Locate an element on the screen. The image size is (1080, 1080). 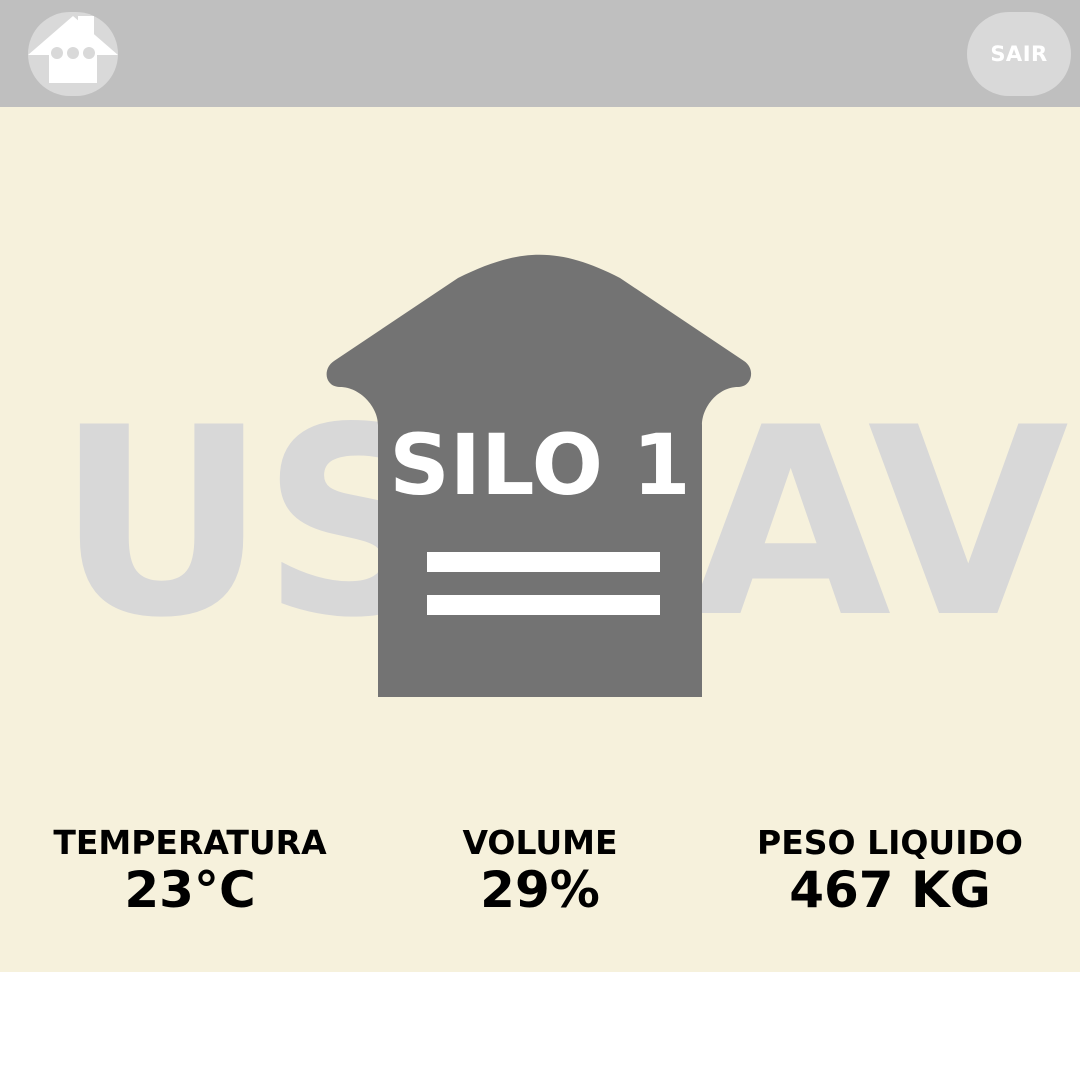
stat-peso-liquido: PESO LIQUIDO 467 KG is located at coordinates (890, 870).